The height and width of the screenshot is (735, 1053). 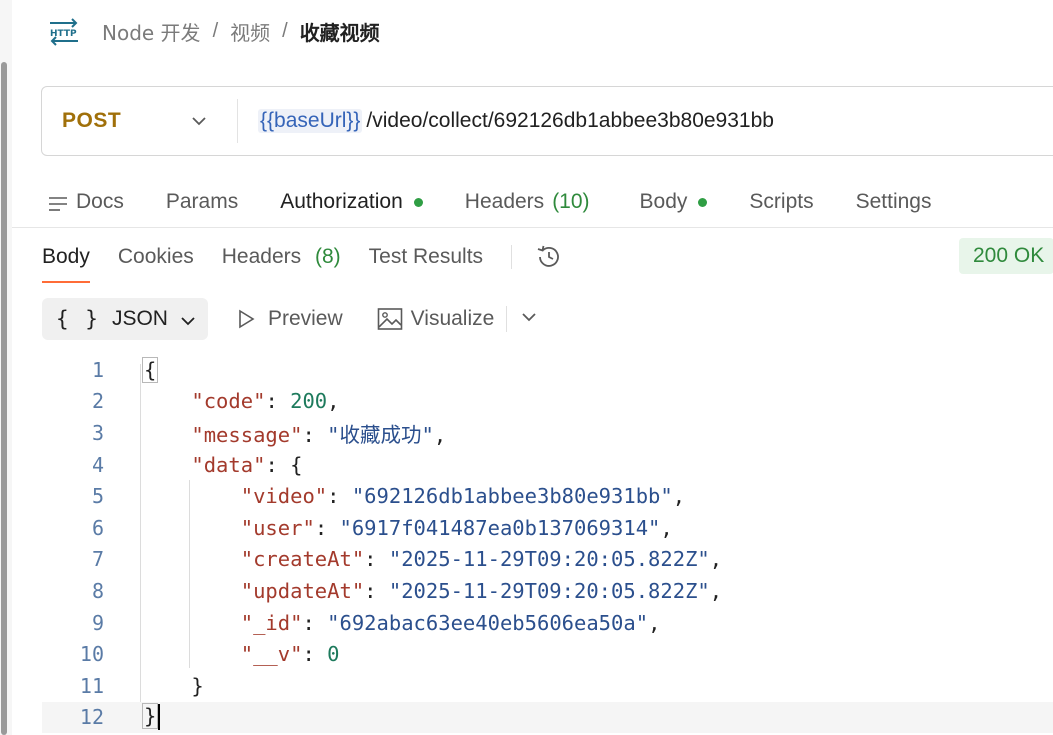 I want to click on tab-label: Scripts, so click(x=781, y=201).